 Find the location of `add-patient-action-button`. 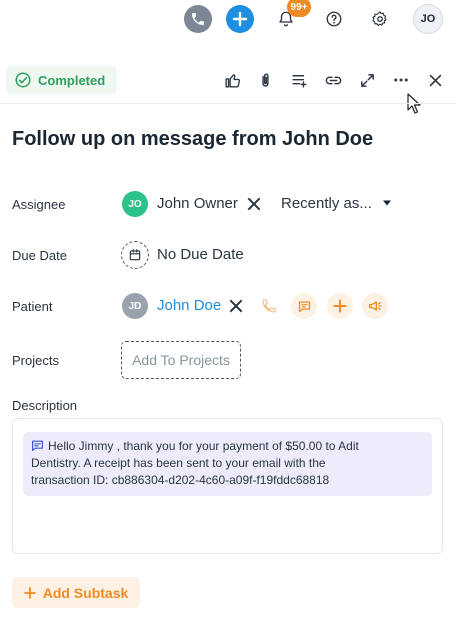

add-patient-action-button is located at coordinates (340, 306).